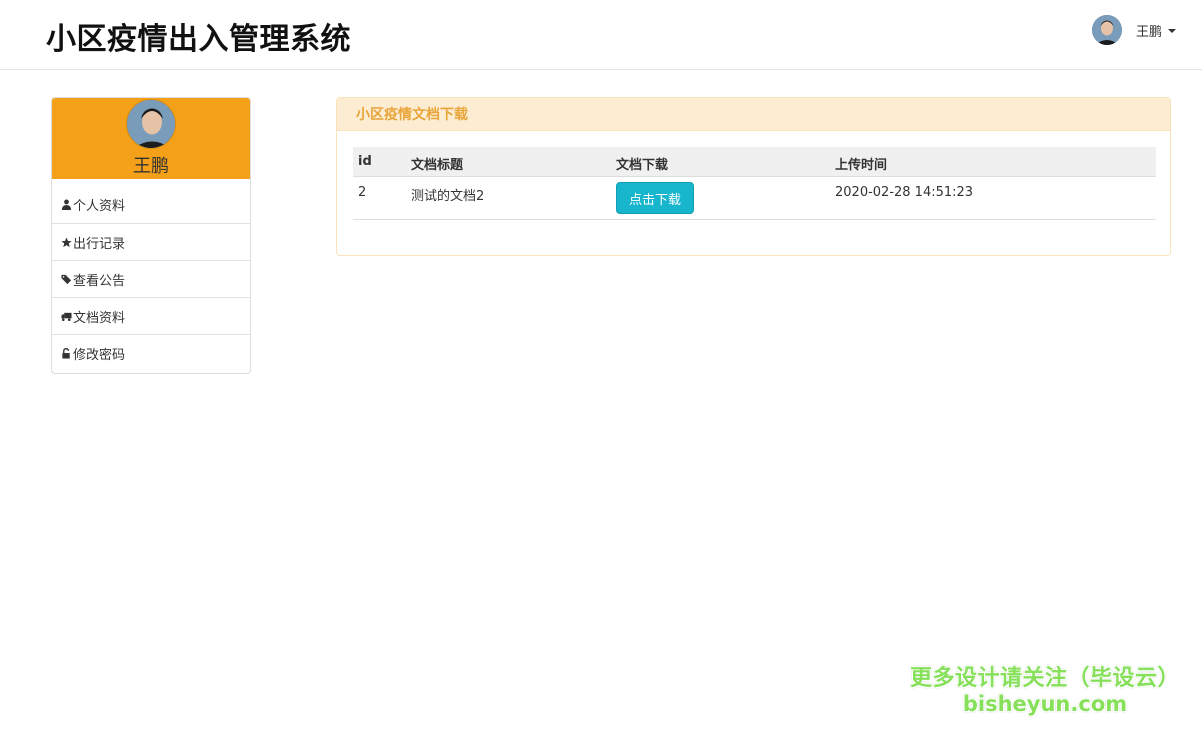  What do you see at coordinates (66, 316) in the screenshot?
I see `truck-icon` at bounding box center [66, 316].